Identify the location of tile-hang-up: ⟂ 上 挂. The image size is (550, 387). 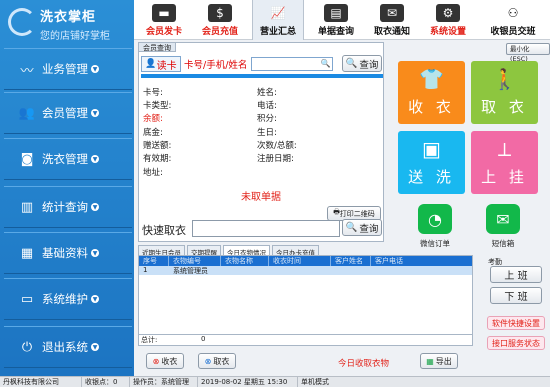
(504, 162).